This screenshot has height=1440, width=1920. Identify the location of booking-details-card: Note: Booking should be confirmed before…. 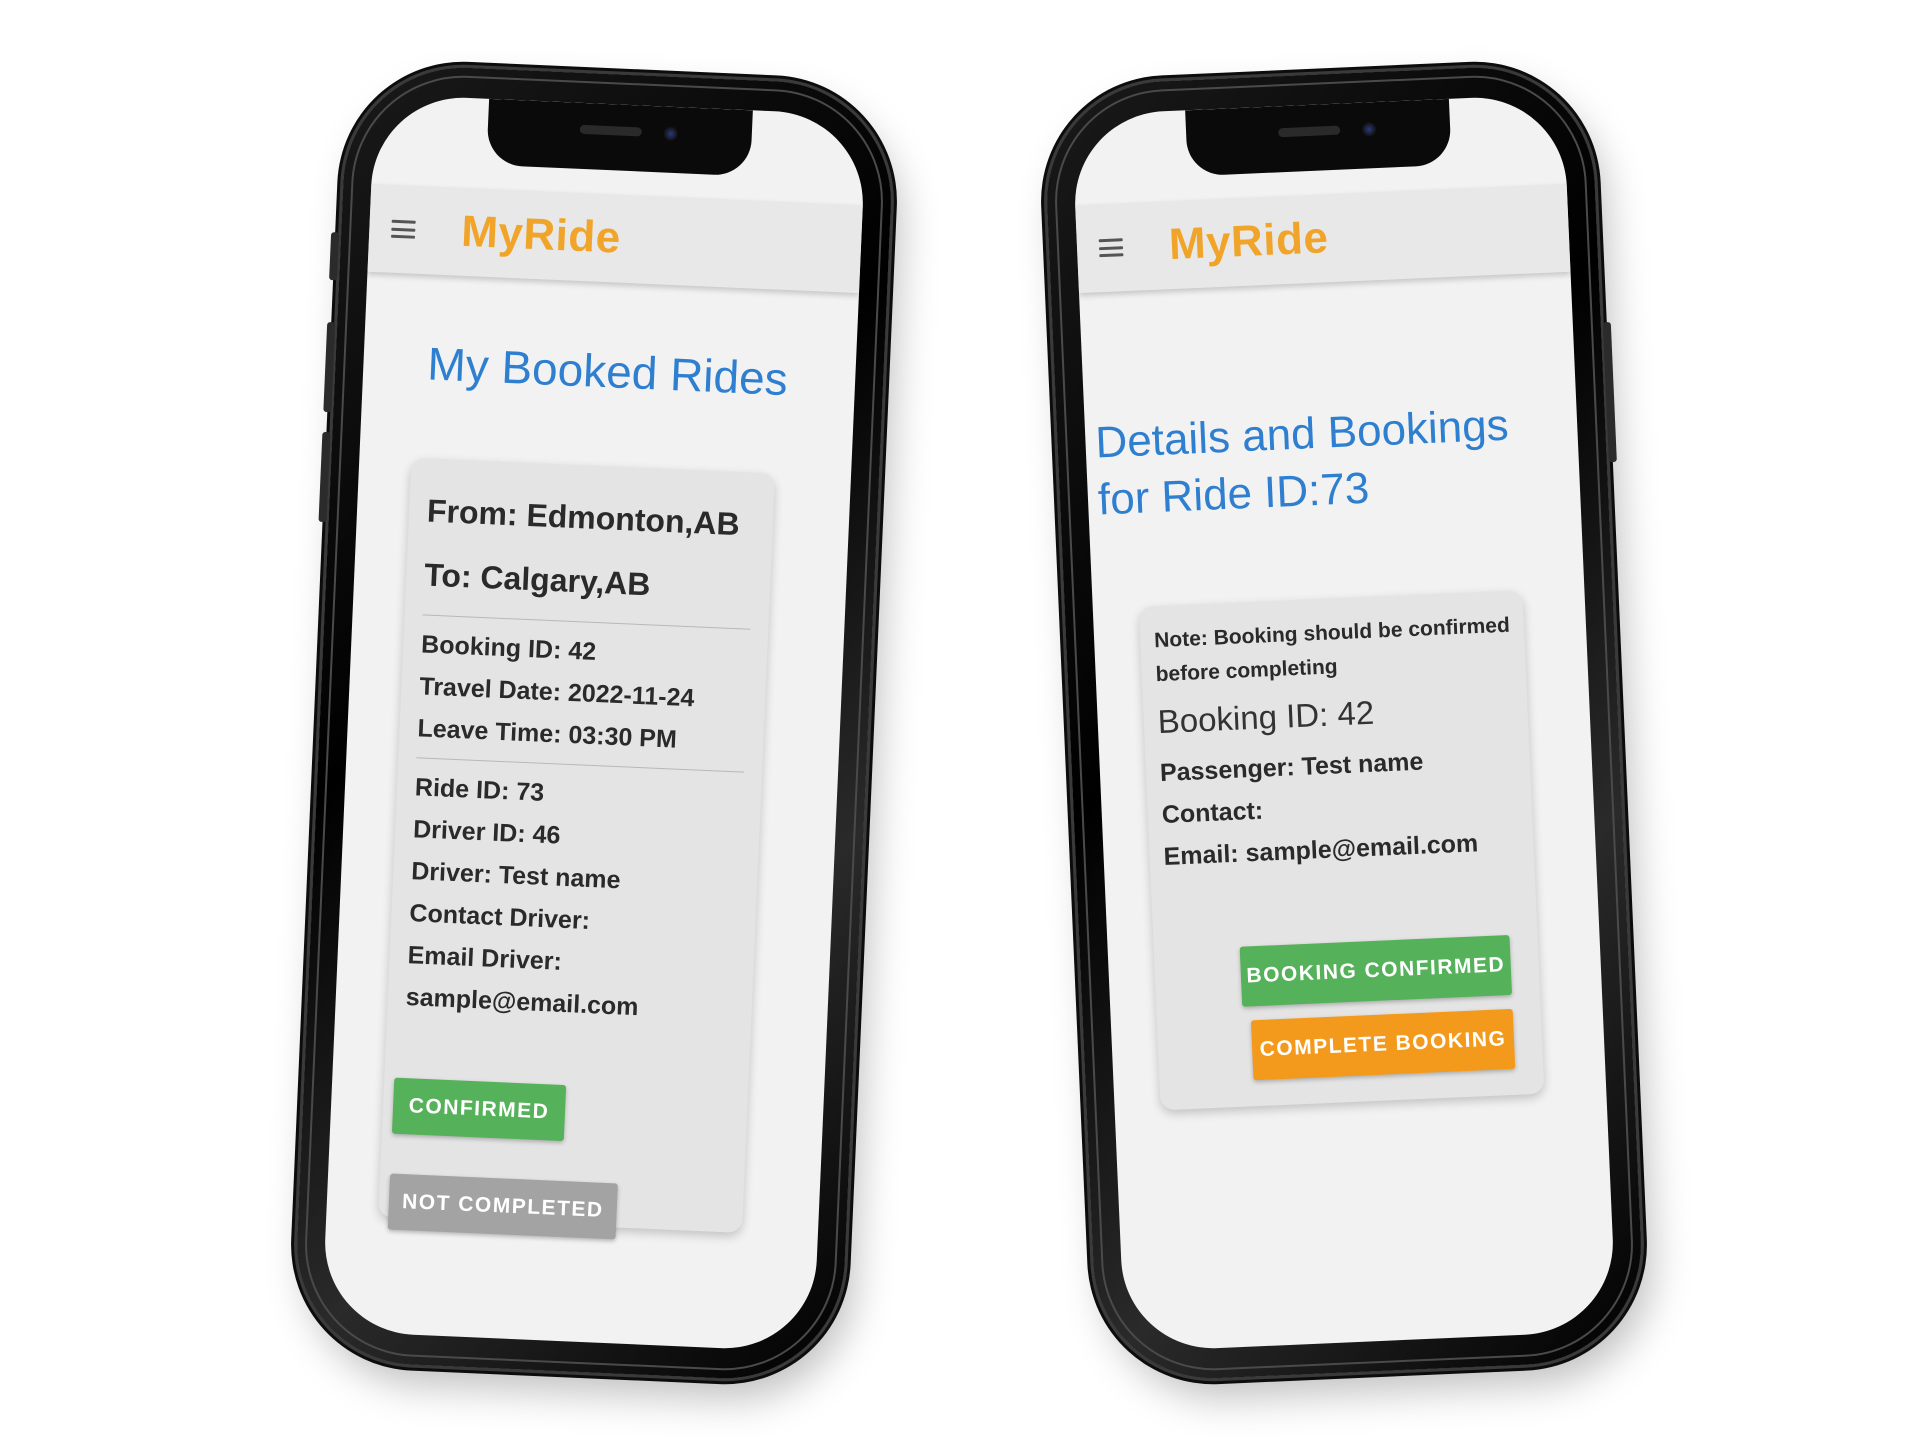
(1341, 850).